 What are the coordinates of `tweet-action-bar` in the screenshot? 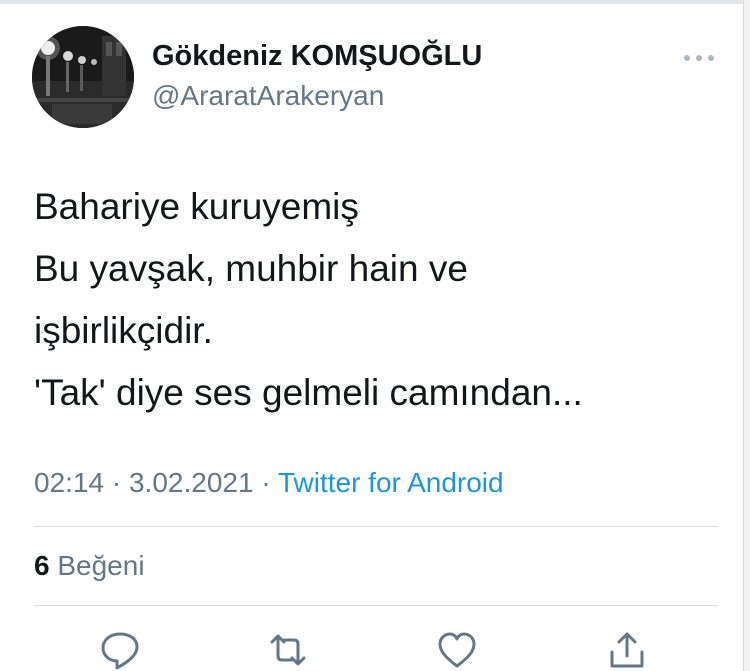 It's located at (375, 648).